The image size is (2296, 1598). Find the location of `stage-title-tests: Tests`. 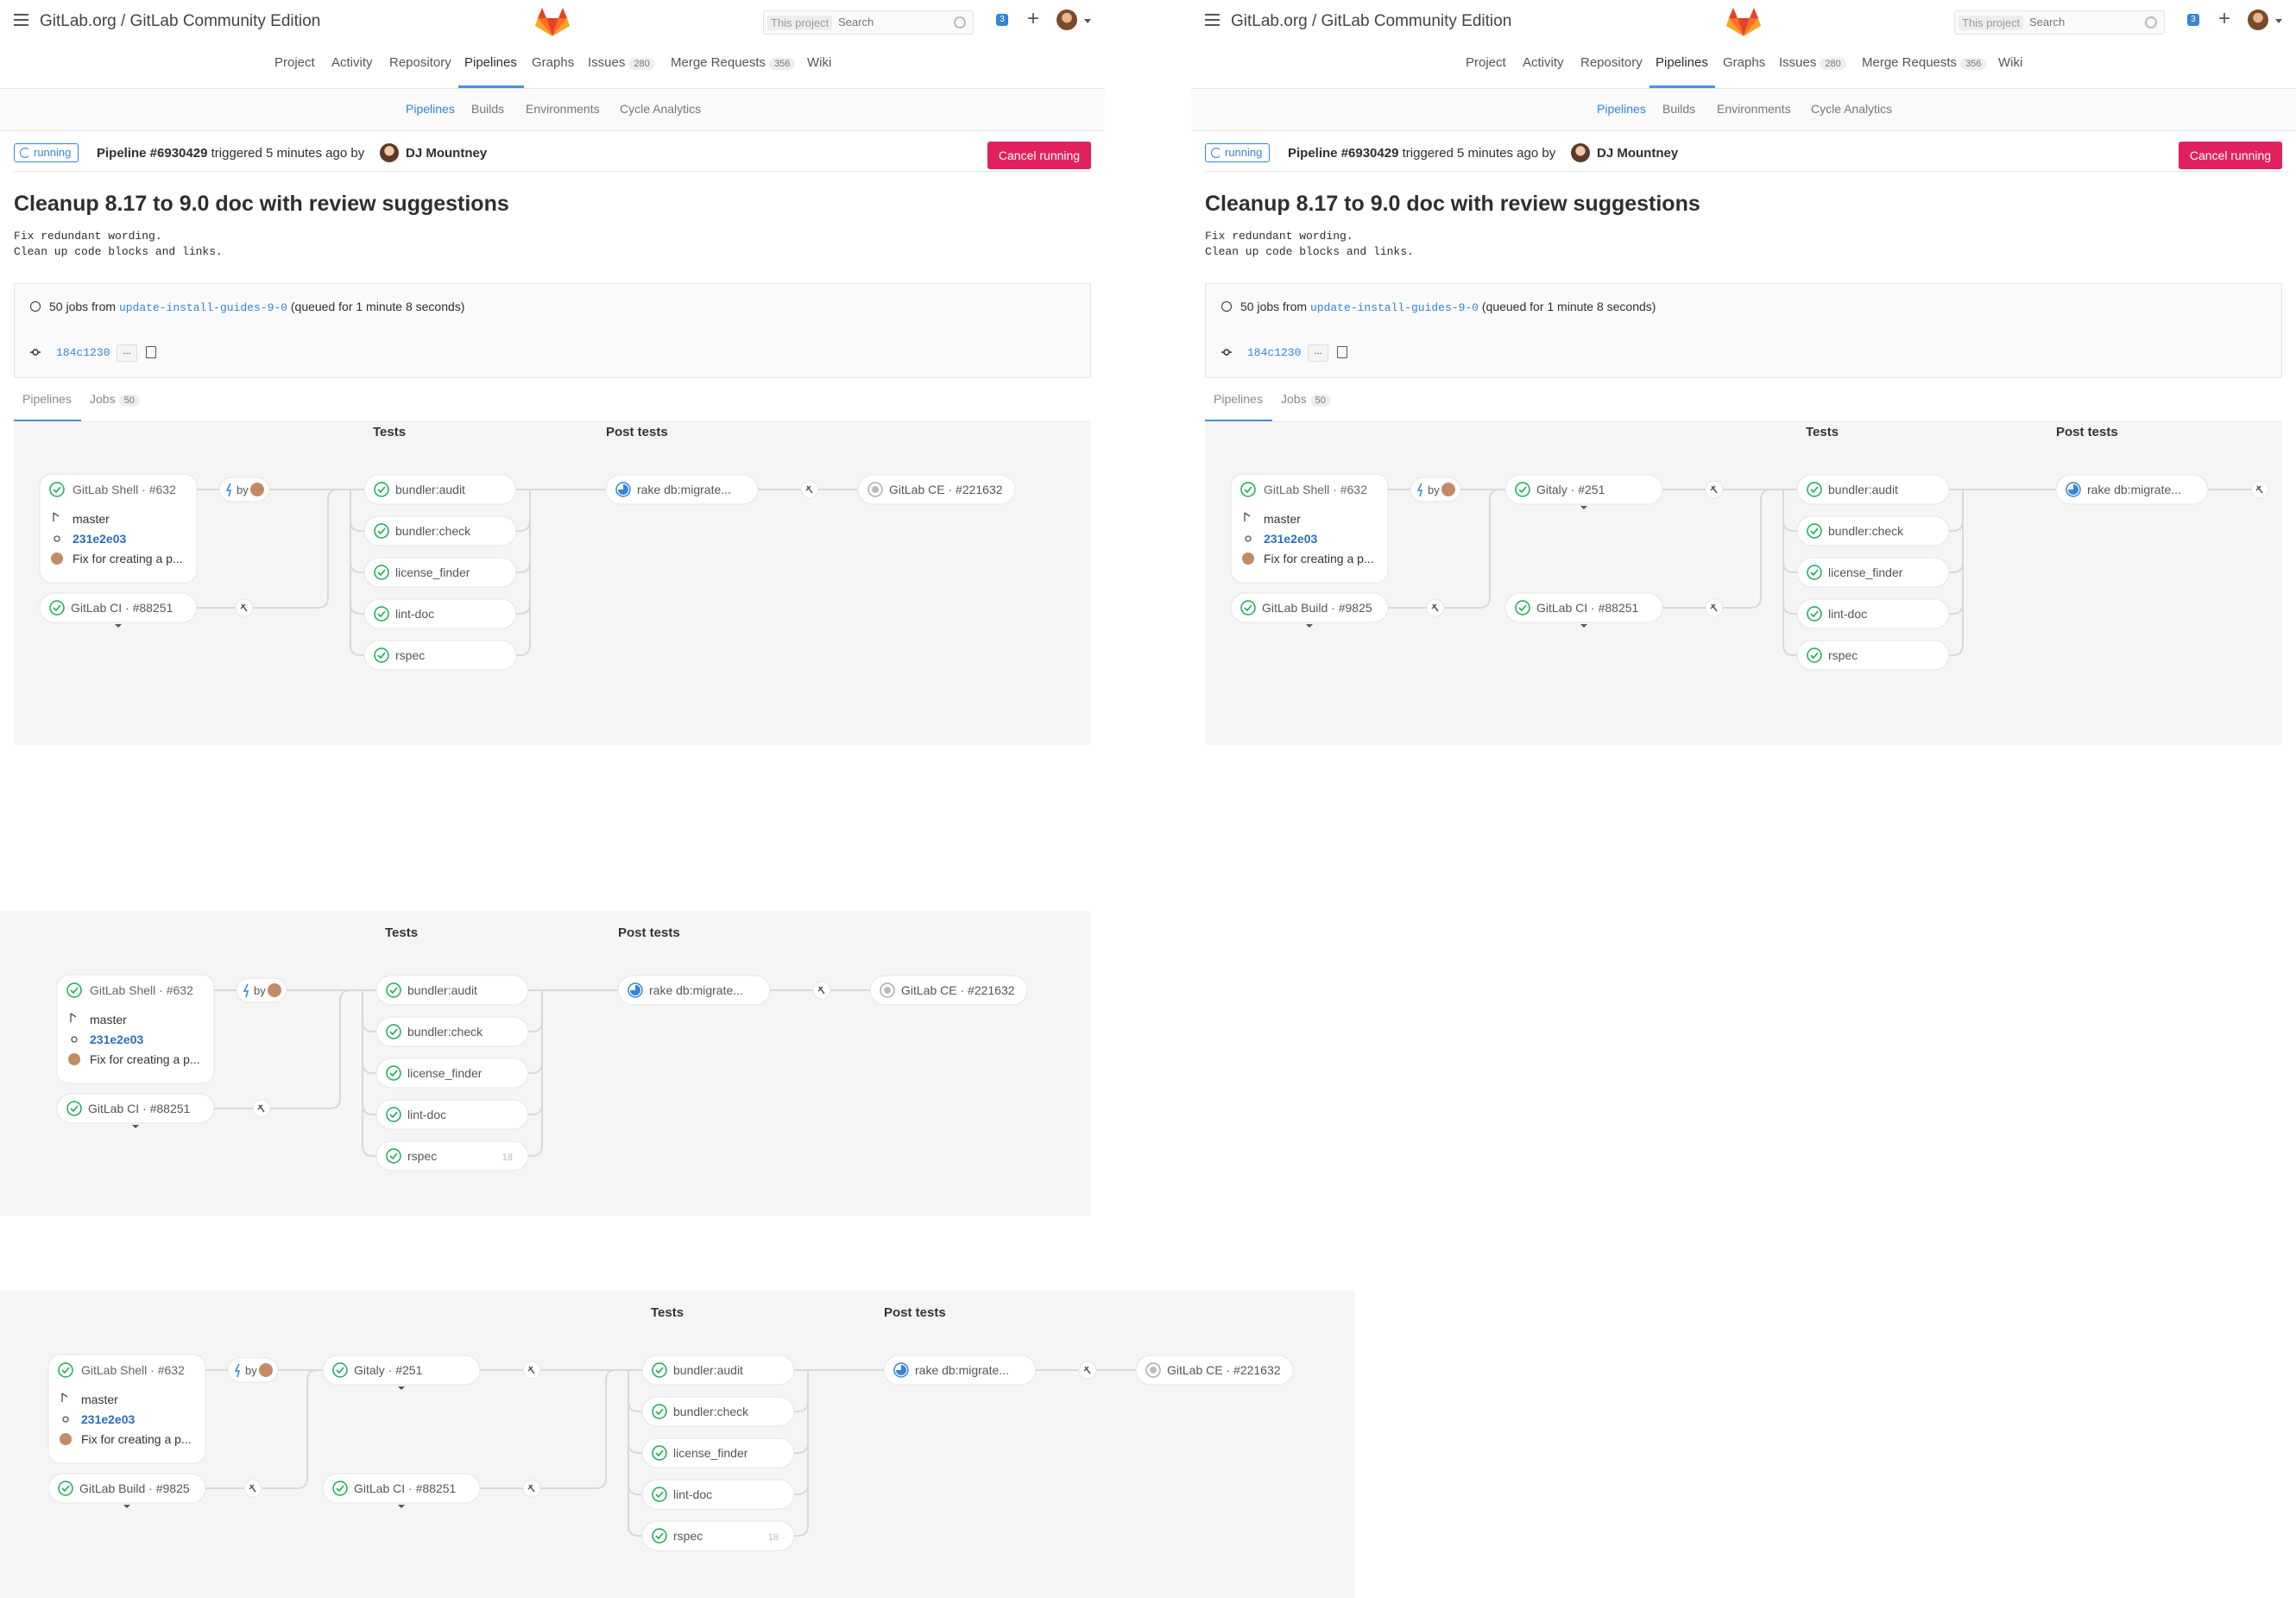

stage-title-tests: Tests is located at coordinates (389, 432).